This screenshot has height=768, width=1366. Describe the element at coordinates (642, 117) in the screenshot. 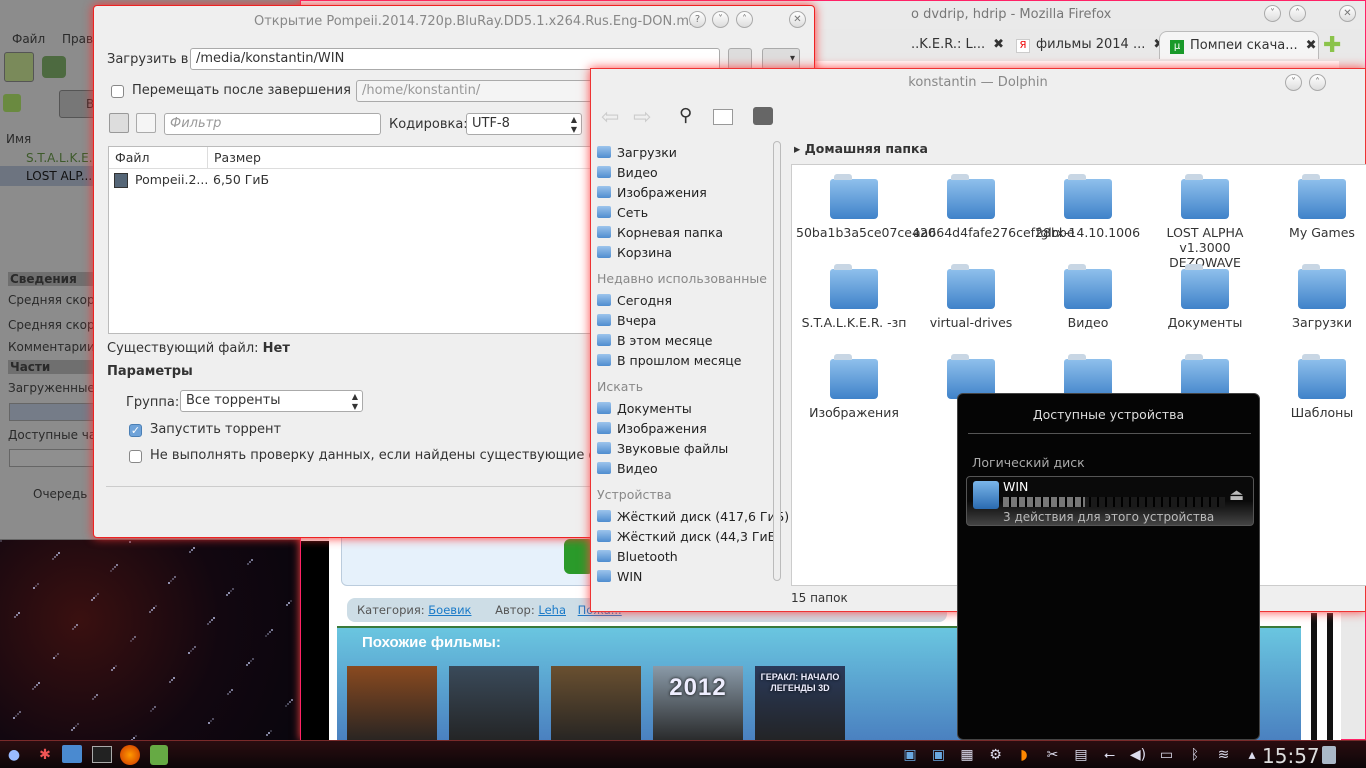

I see `forward-icon: ⇨` at that location.